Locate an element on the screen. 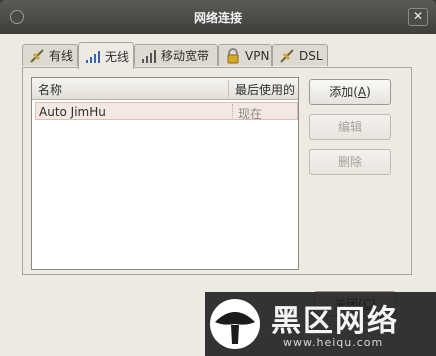 The image size is (436, 356). list-item: Auto JimHu 现在 is located at coordinates (166, 111).